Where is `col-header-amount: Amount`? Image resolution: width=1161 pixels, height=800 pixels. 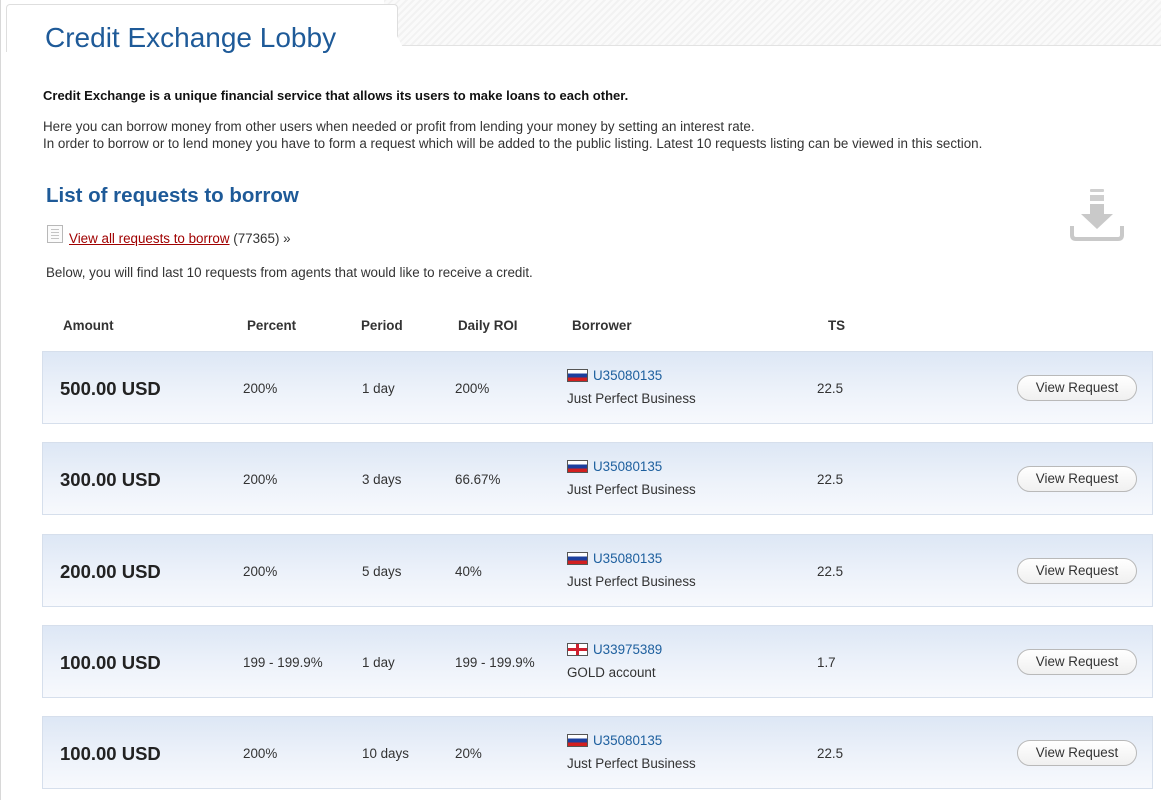
col-header-amount: Amount is located at coordinates (88, 325).